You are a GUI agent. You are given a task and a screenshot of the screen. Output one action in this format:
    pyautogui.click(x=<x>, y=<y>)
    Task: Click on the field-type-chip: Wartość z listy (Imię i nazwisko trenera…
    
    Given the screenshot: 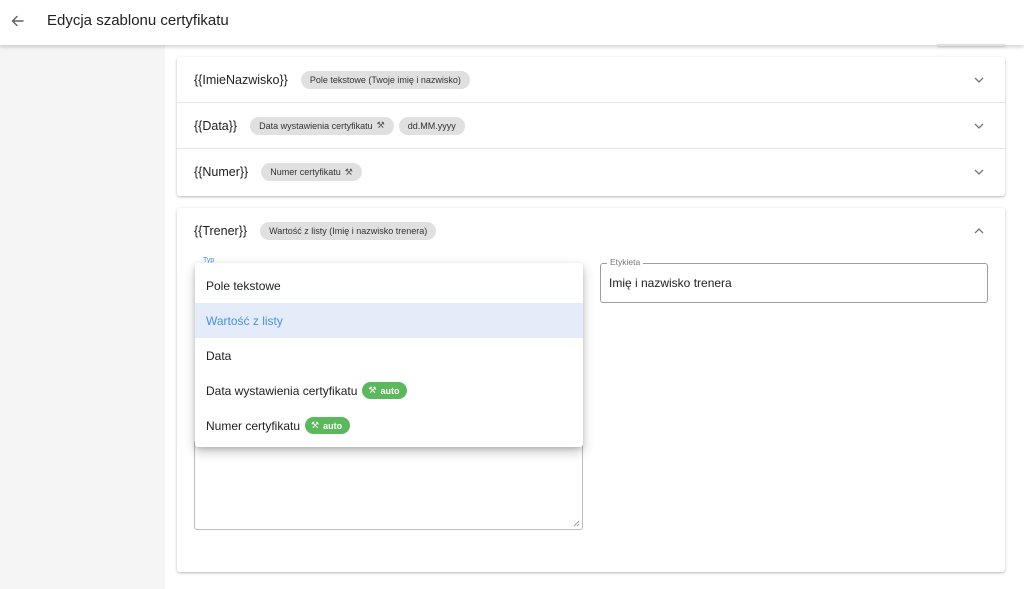 What is the action you would take?
    pyautogui.click(x=348, y=231)
    